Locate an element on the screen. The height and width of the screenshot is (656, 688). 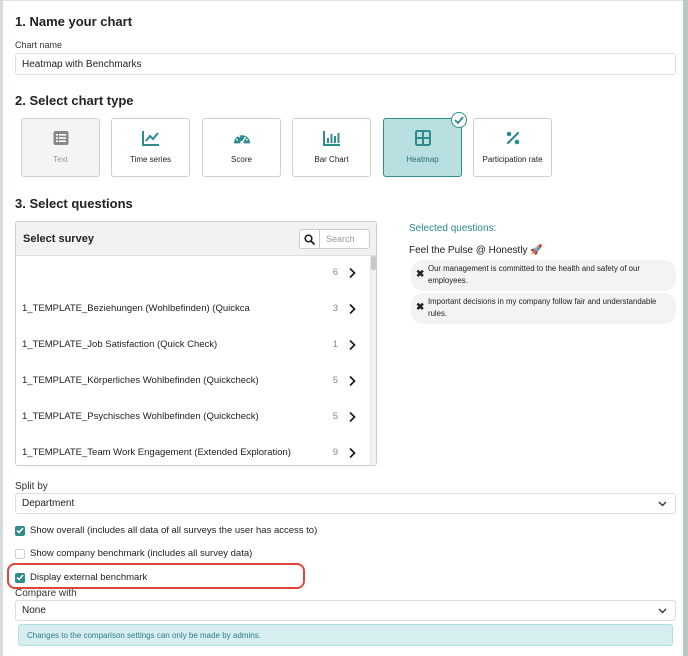
chart-type-label: Text is located at coordinates (60, 159).